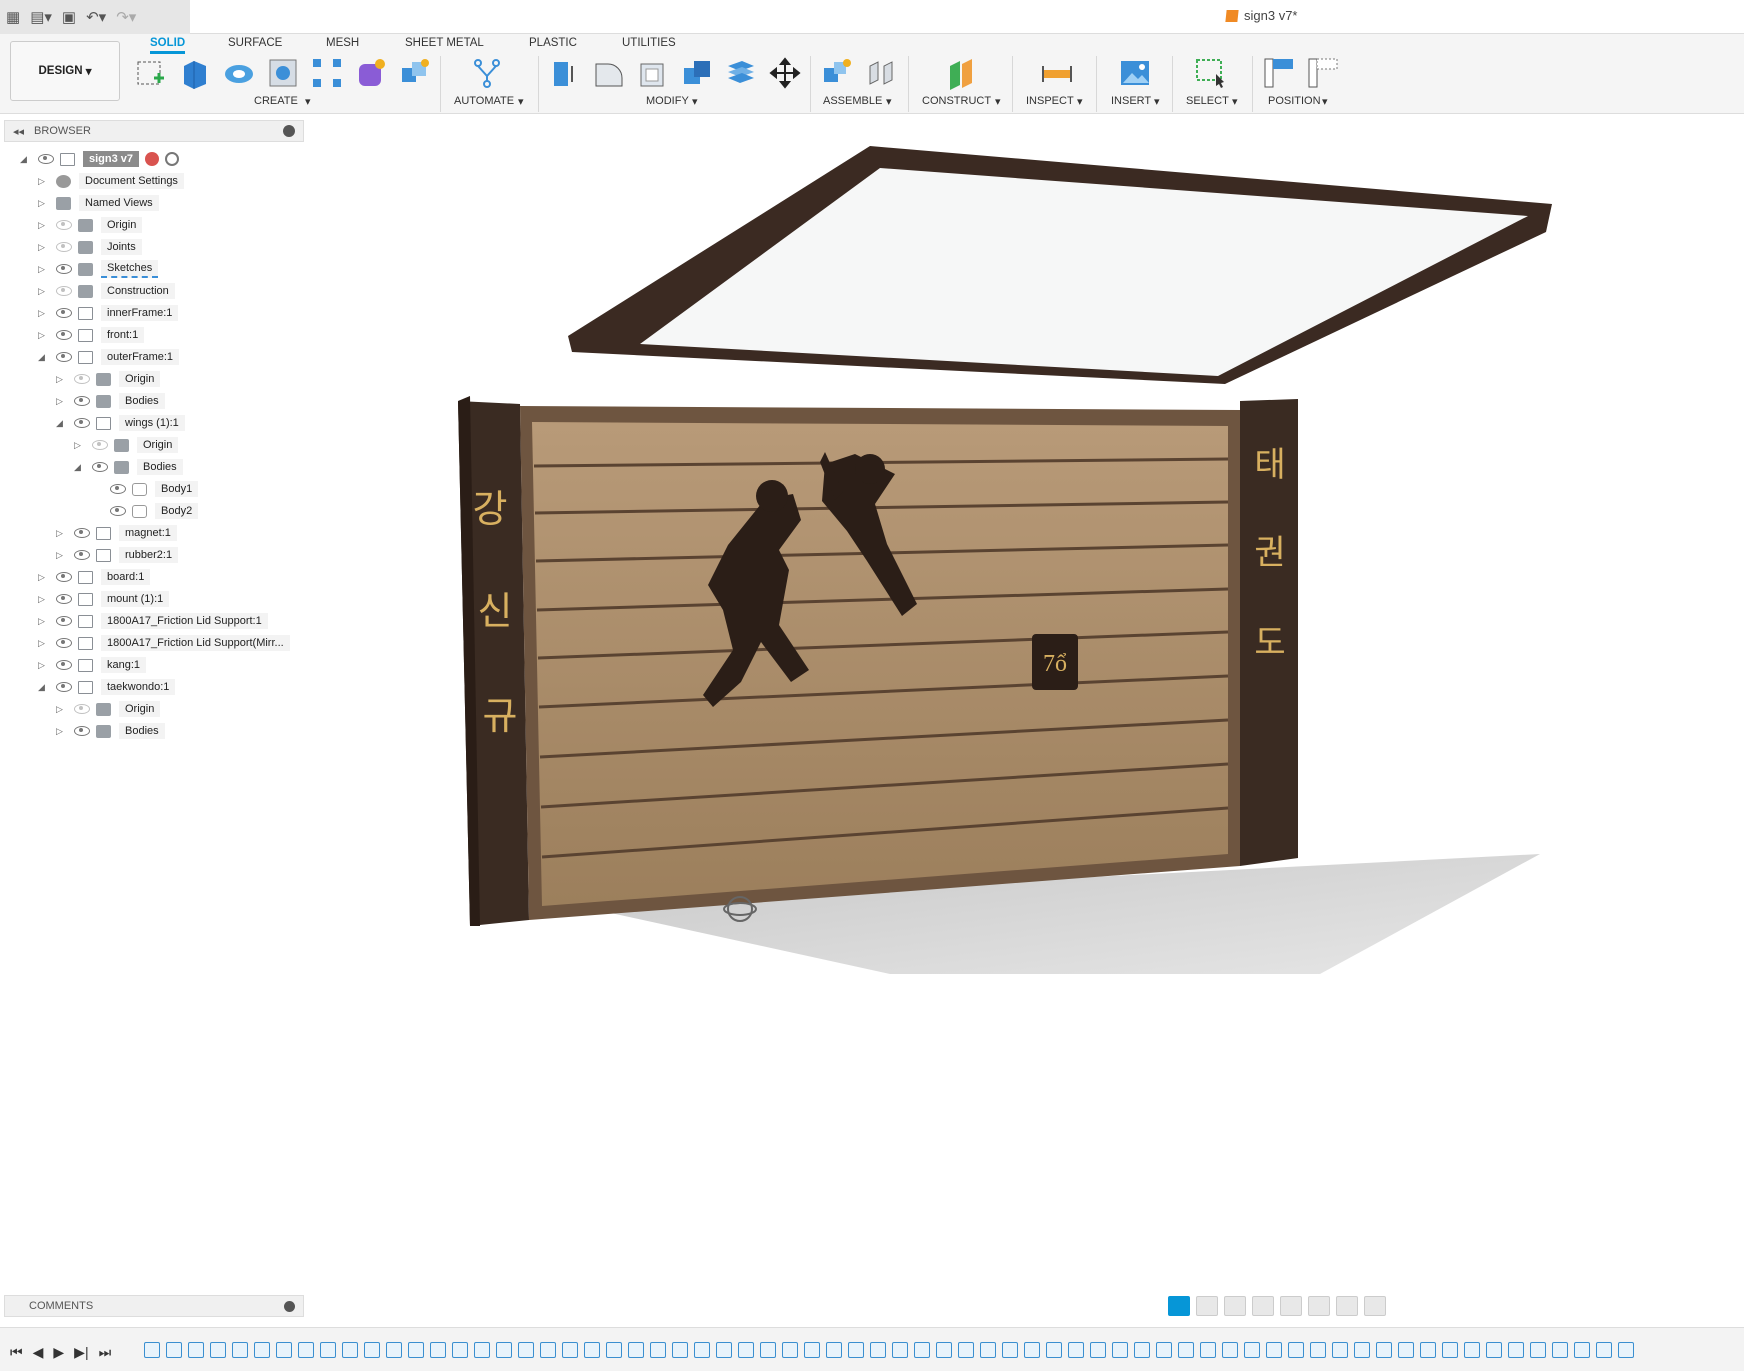 Image resolution: width=1744 pixels, height=1371 pixels. What do you see at coordinates (1179, 1306) in the screenshot?
I see `orbit-icon` at bounding box center [1179, 1306].